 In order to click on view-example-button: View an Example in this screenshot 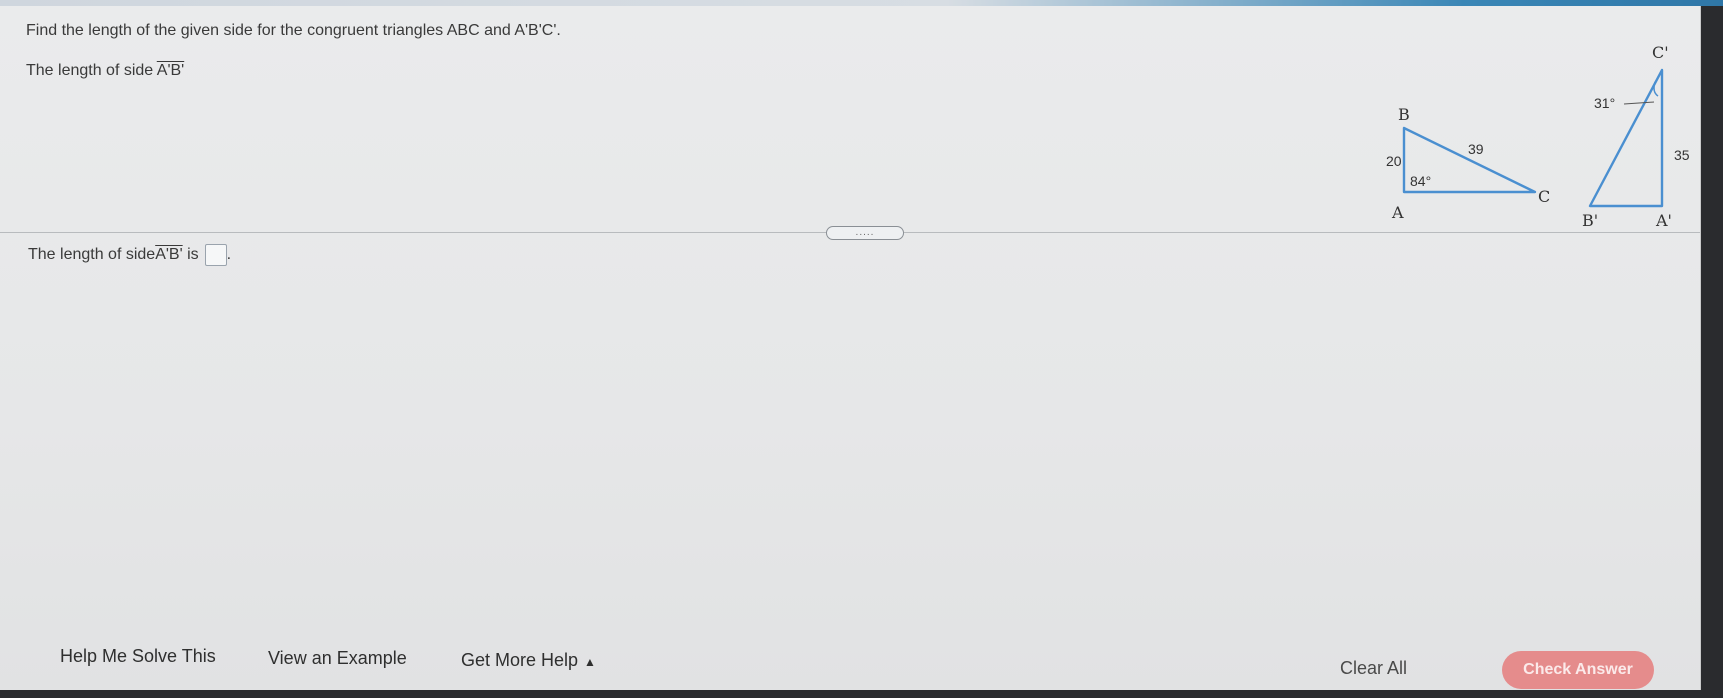, I will do `click(337, 658)`.